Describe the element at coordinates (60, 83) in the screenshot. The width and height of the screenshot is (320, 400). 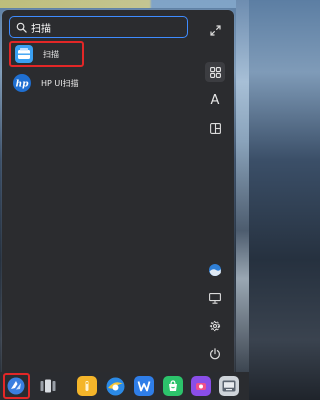
I see `result-label: HP UI扫描` at that location.